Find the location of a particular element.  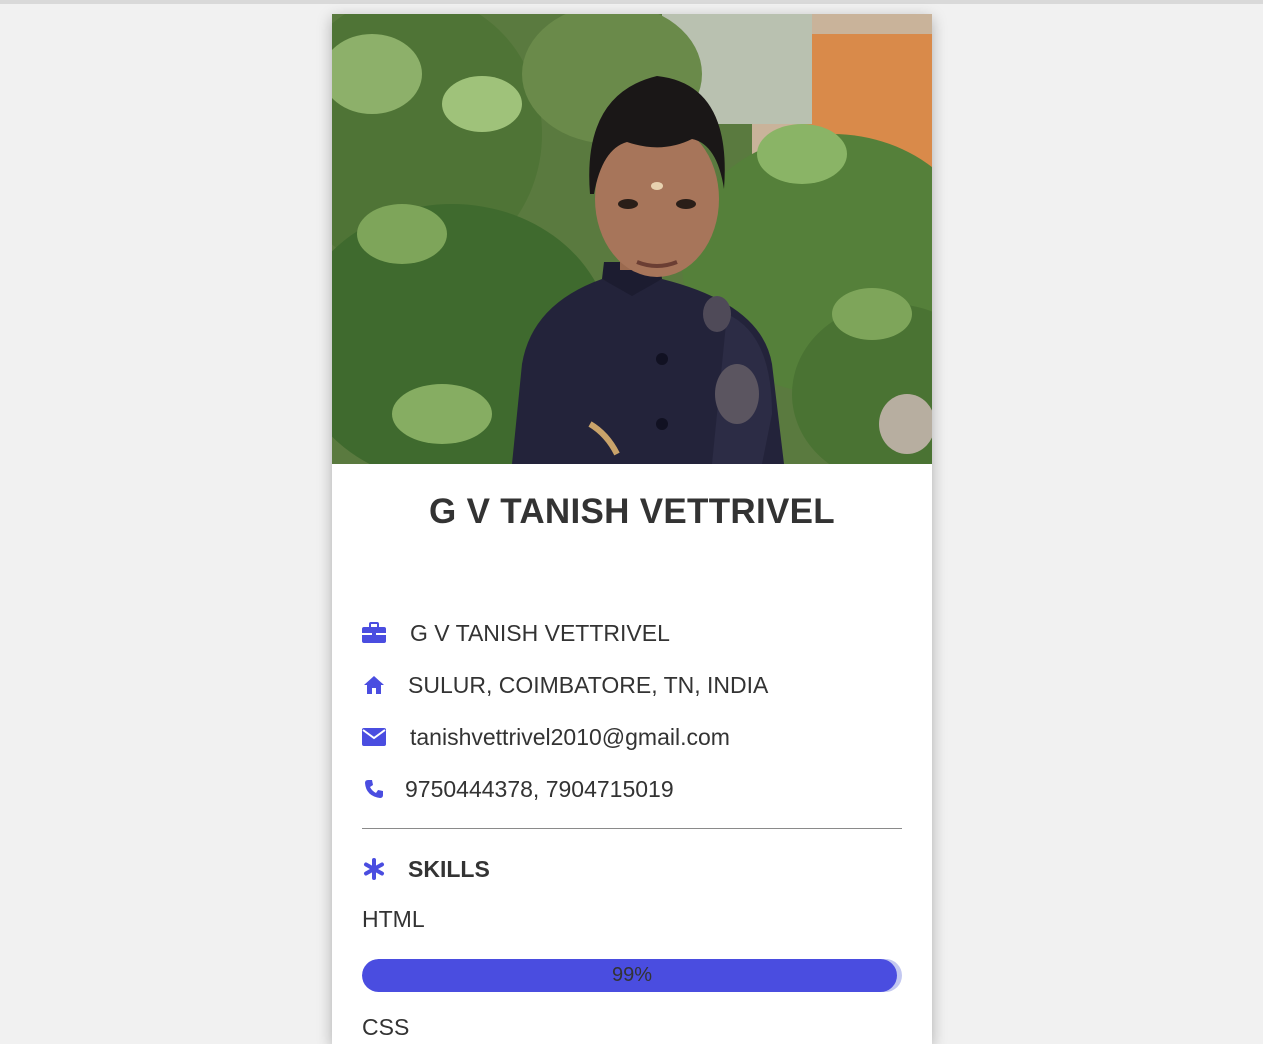

info-address-text: SULUR, COIMBATORE, TN, INDIA is located at coordinates (588, 684).